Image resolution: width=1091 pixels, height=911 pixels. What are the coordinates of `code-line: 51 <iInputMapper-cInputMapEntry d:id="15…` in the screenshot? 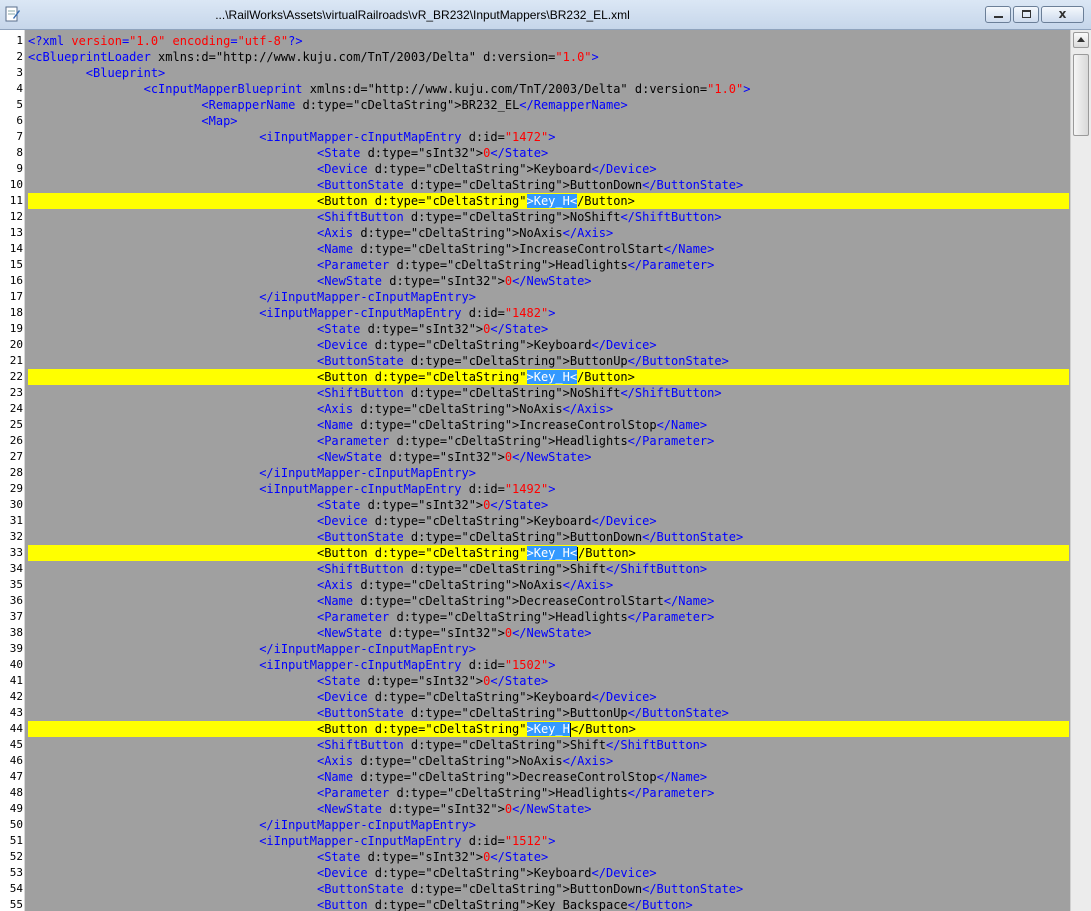 It's located at (535, 841).